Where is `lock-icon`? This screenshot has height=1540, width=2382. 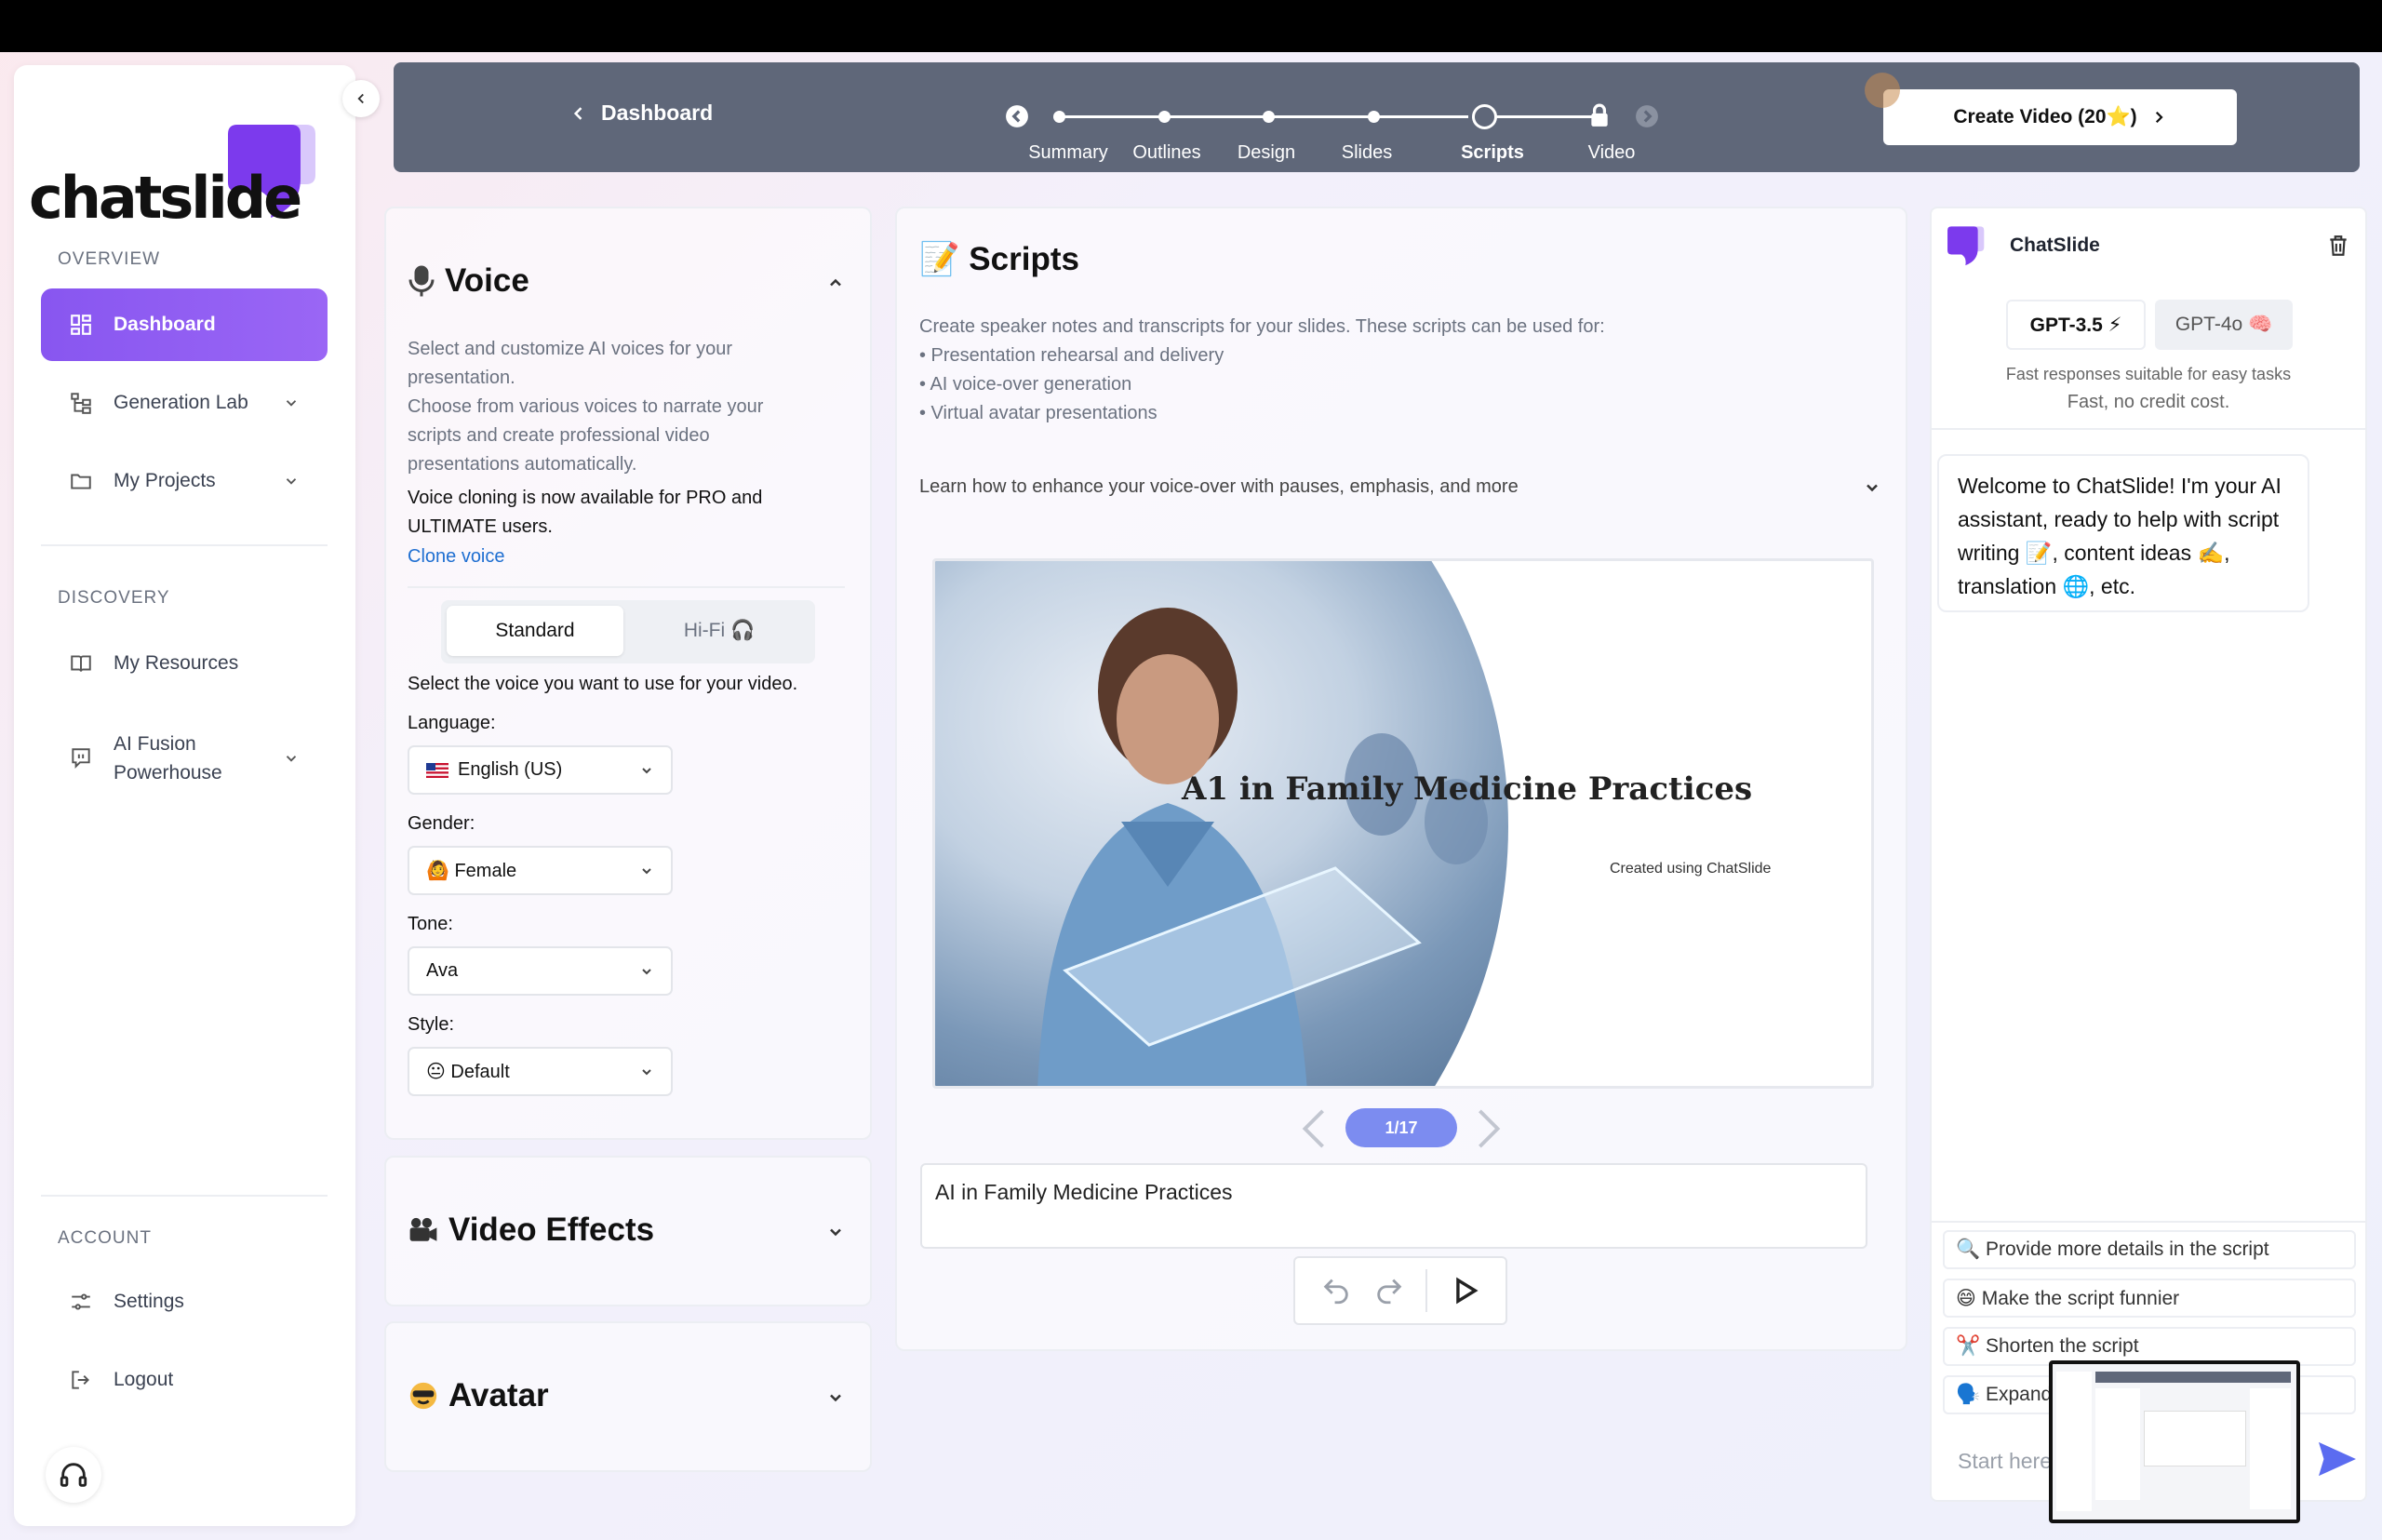
lock-icon is located at coordinates (1599, 115).